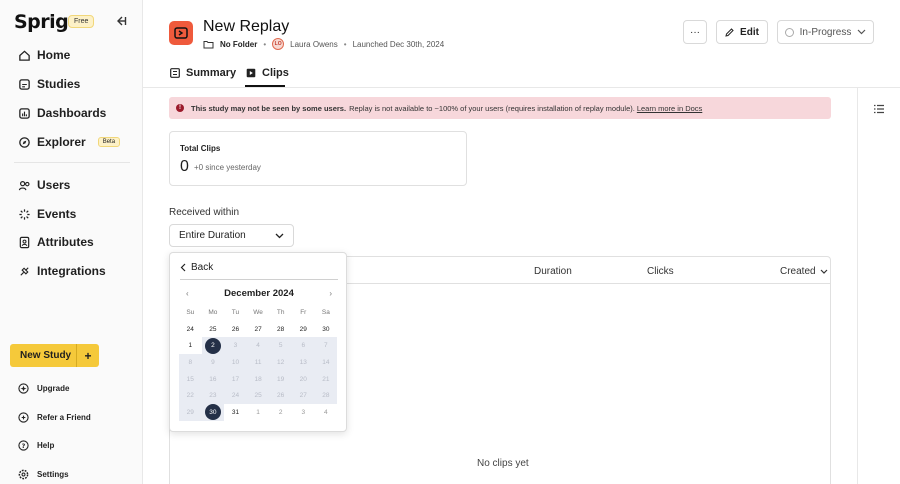 This screenshot has height=484, width=900. What do you see at coordinates (213, 362) in the screenshot?
I see `calendar-day: 9` at bounding box center [213, 362].